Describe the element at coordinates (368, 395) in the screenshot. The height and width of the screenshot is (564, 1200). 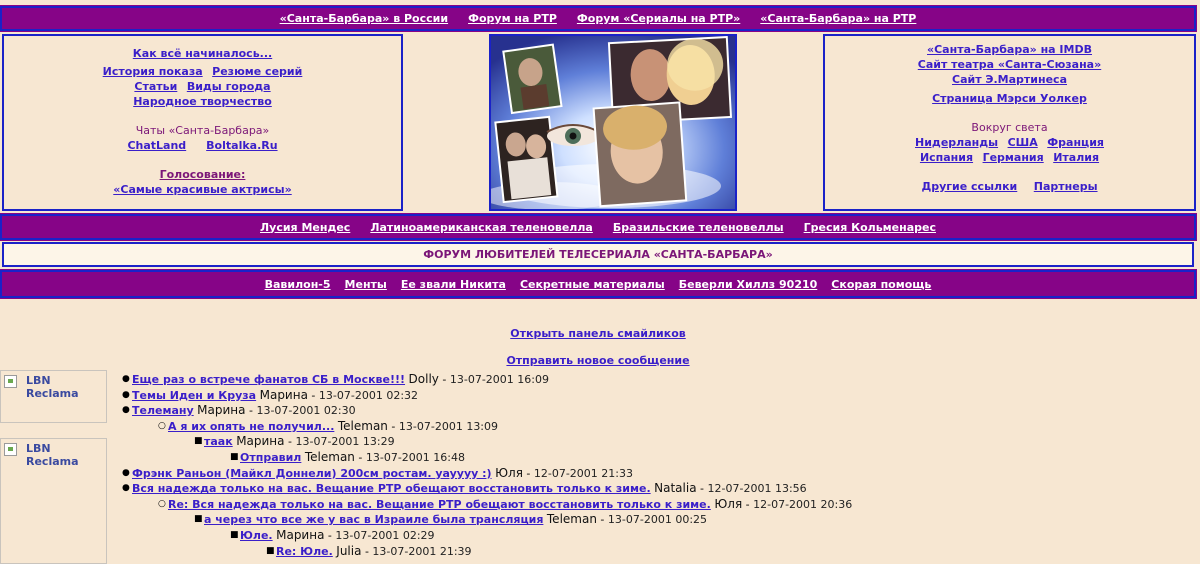
I see `message-date: 13-07-2001 02:32` at that location.